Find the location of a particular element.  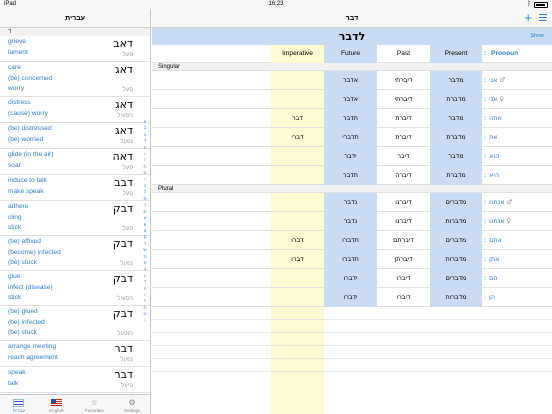

cell-future: אדבר is located at coordinates (350, 99).